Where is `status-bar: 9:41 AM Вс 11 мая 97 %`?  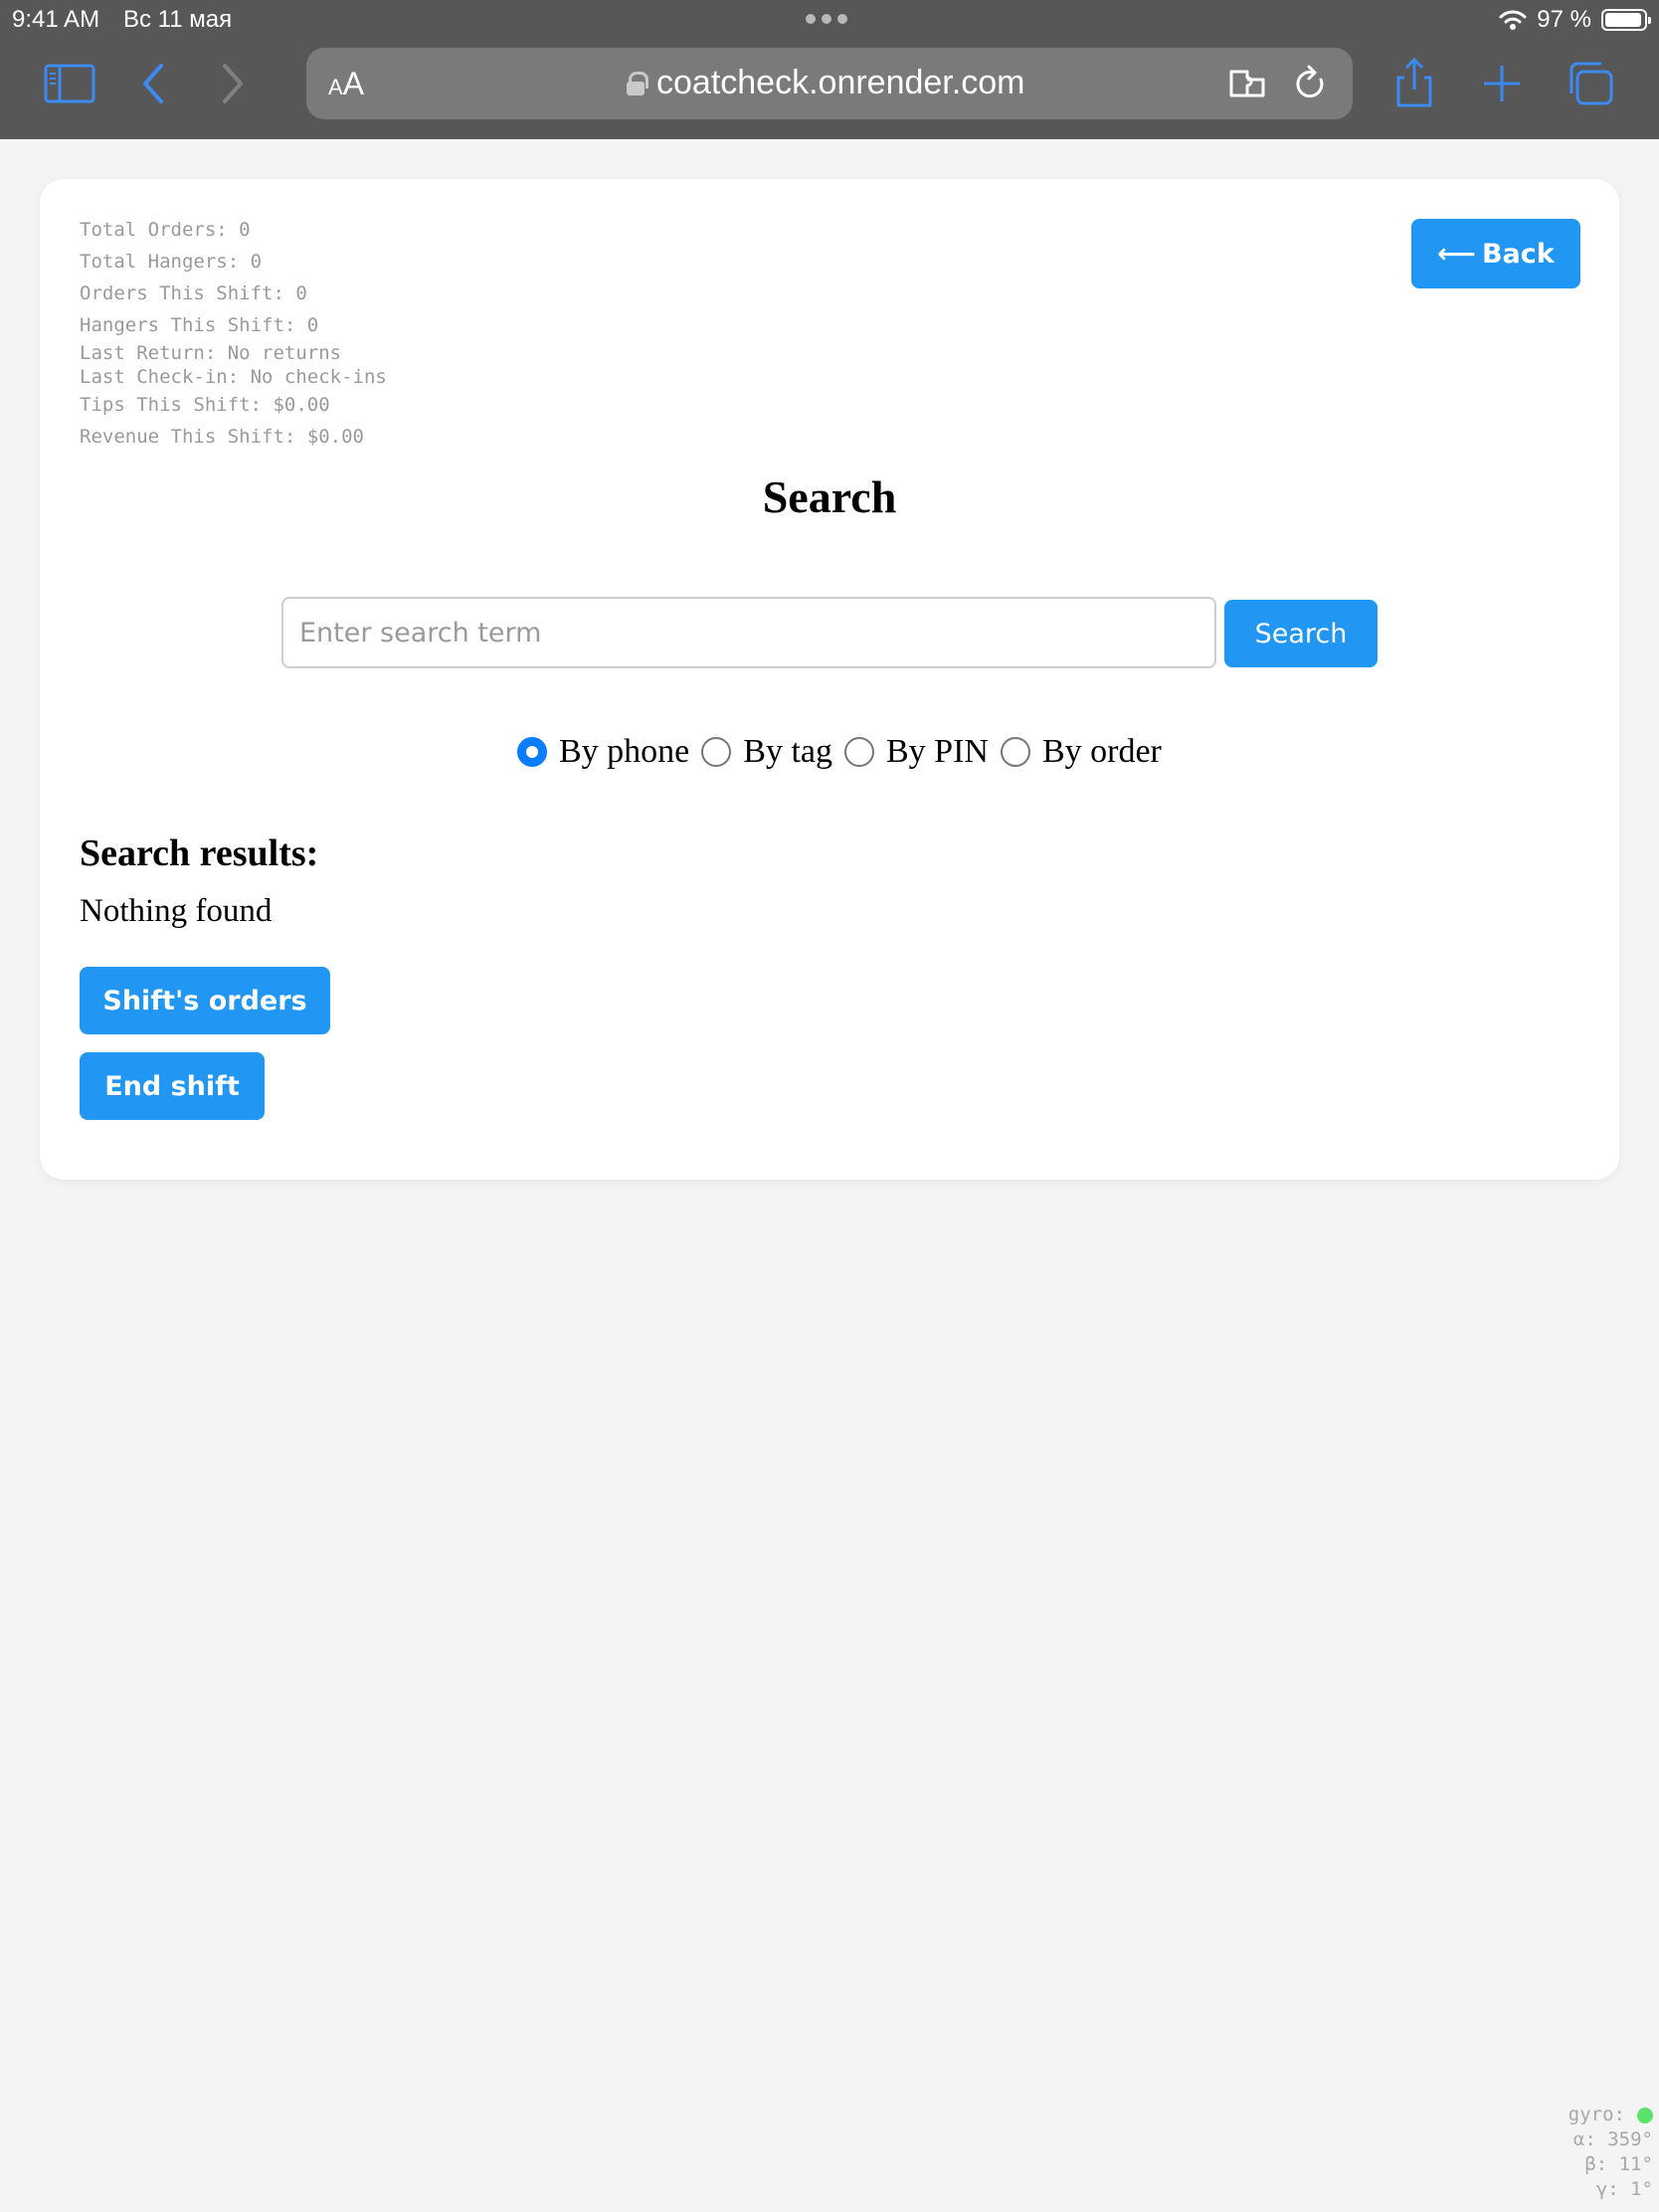
status-bar: 9:41 AM Вс 11 мая 97 % is located at coordinates (829, 20).